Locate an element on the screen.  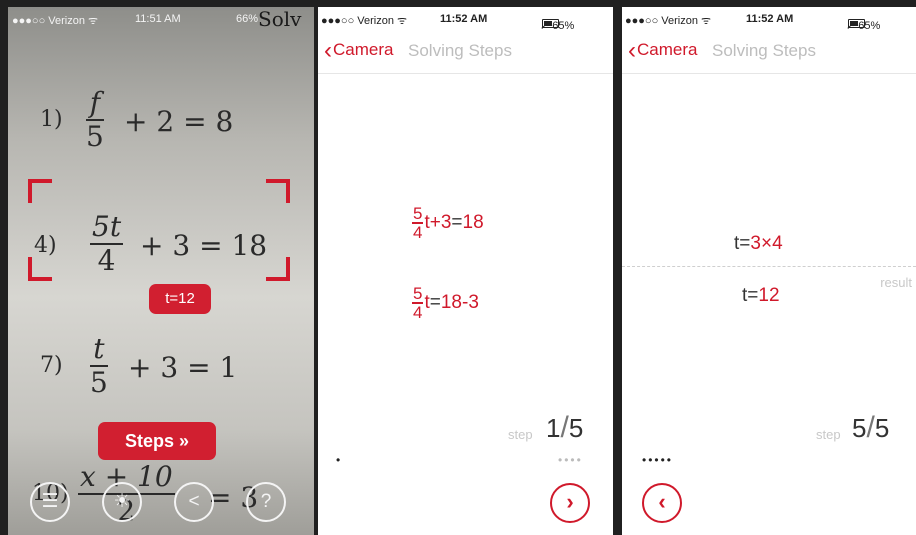
term: -3 is located at coordinates (470, 303).